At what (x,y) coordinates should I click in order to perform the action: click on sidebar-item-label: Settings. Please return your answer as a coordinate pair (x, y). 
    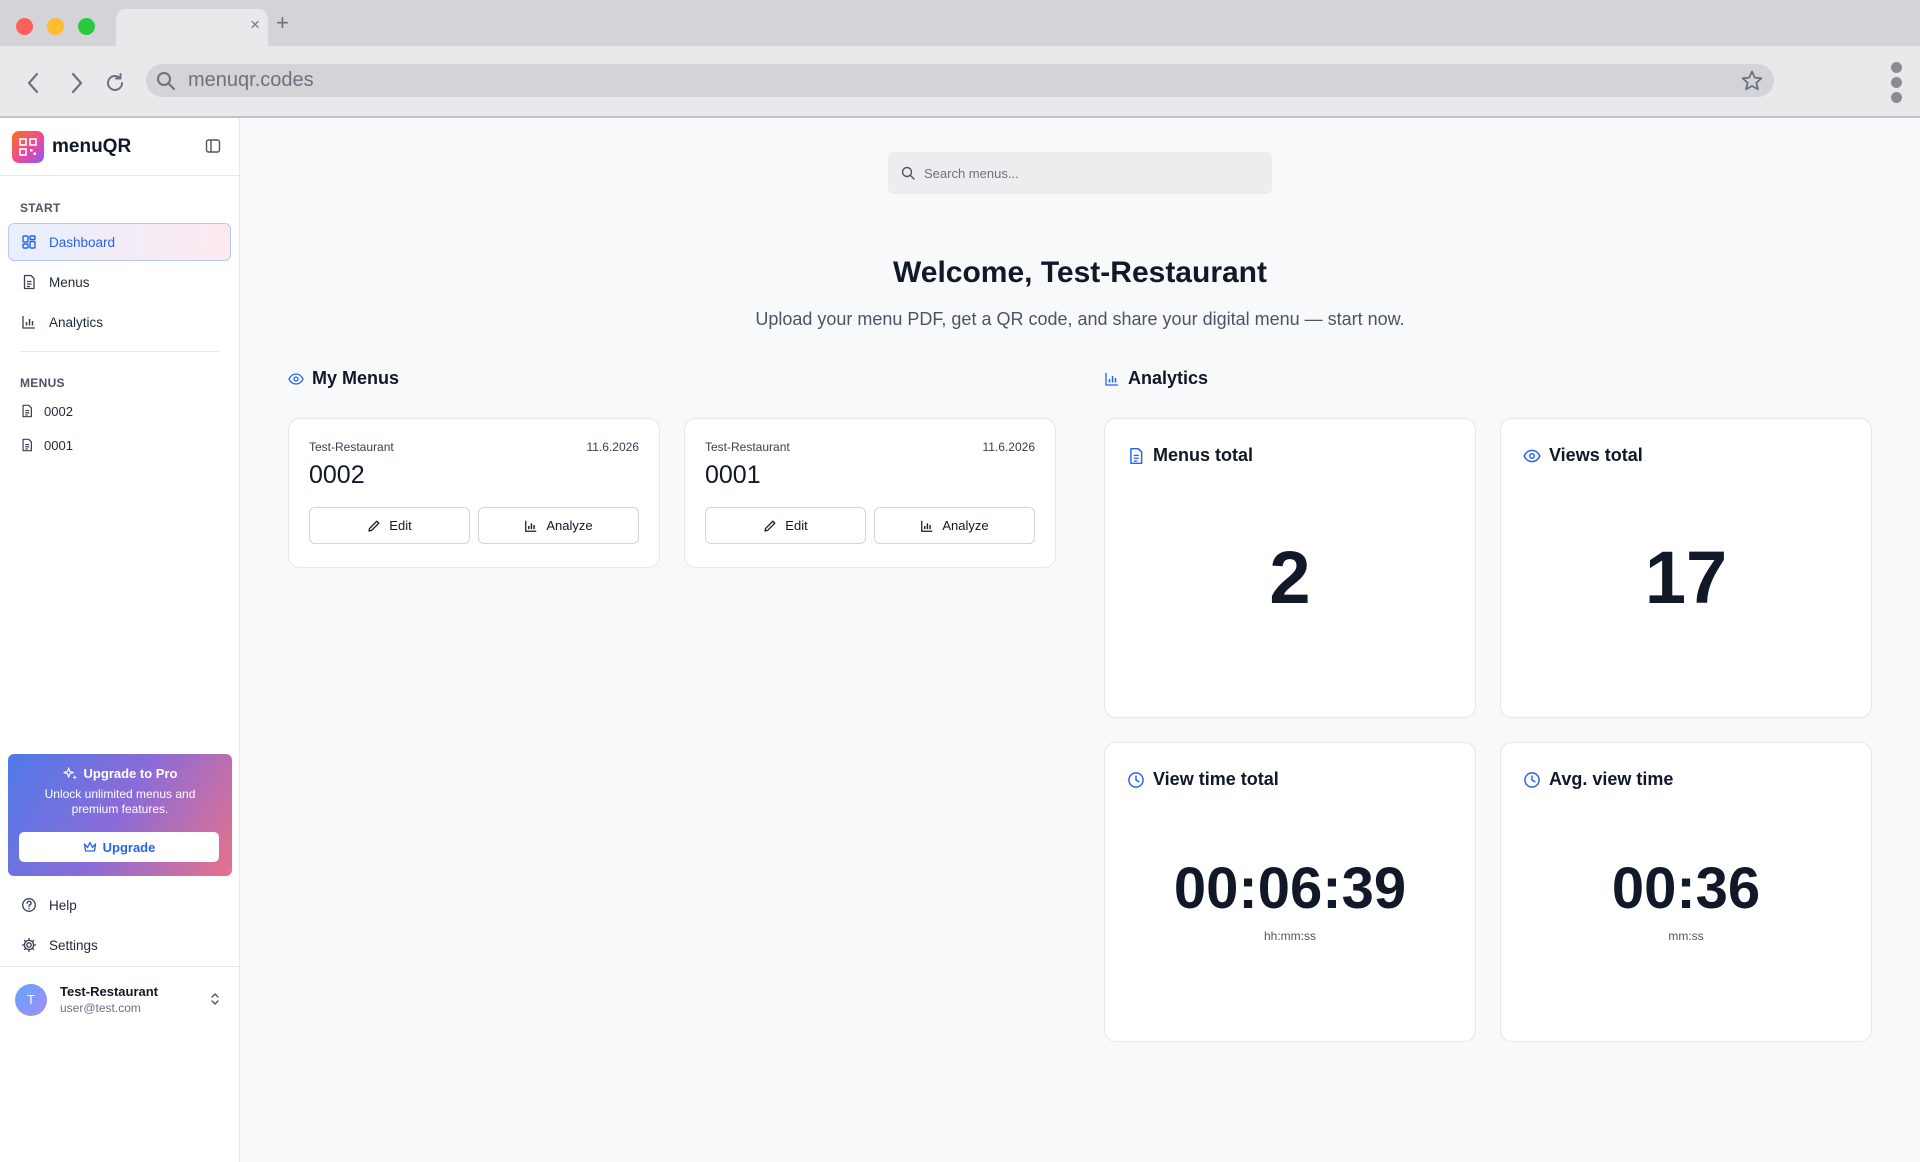
    Looking at the image, I should click on (73, 945).